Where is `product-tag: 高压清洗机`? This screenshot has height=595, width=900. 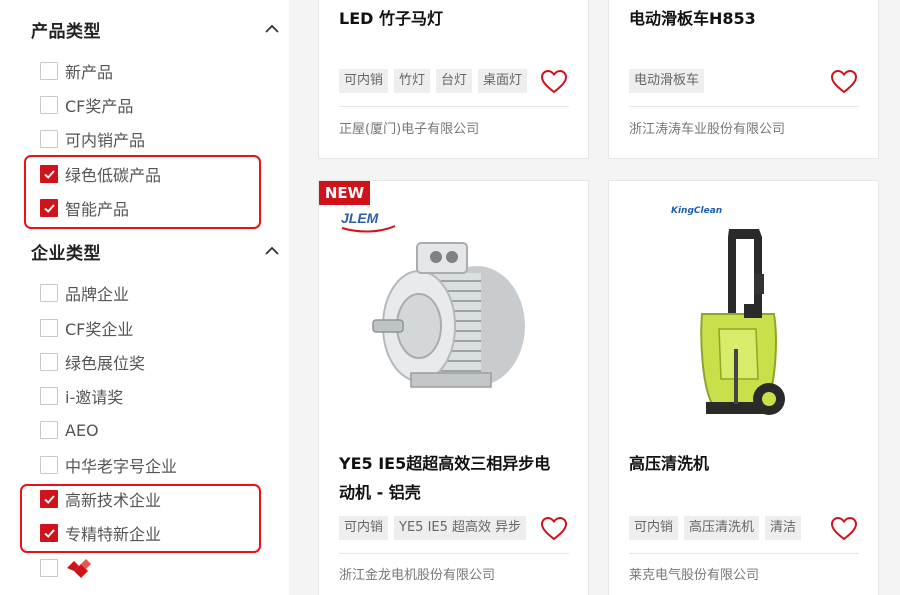 product-tag: 高压清洗机 is located at coordinates (722, 528).